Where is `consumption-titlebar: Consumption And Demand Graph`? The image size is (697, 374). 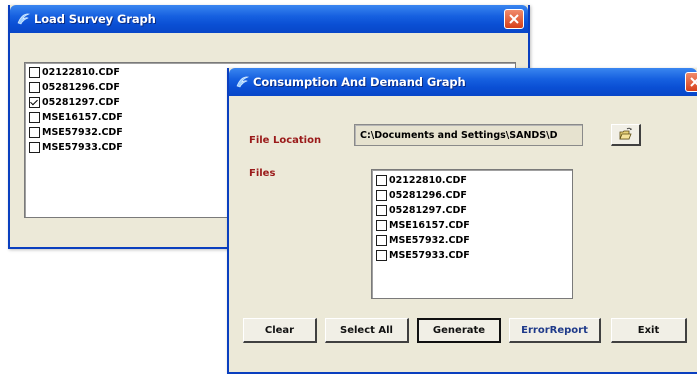 consumption-titlebar: Consumption And Demand Graph is located at coordinates (463, 82).